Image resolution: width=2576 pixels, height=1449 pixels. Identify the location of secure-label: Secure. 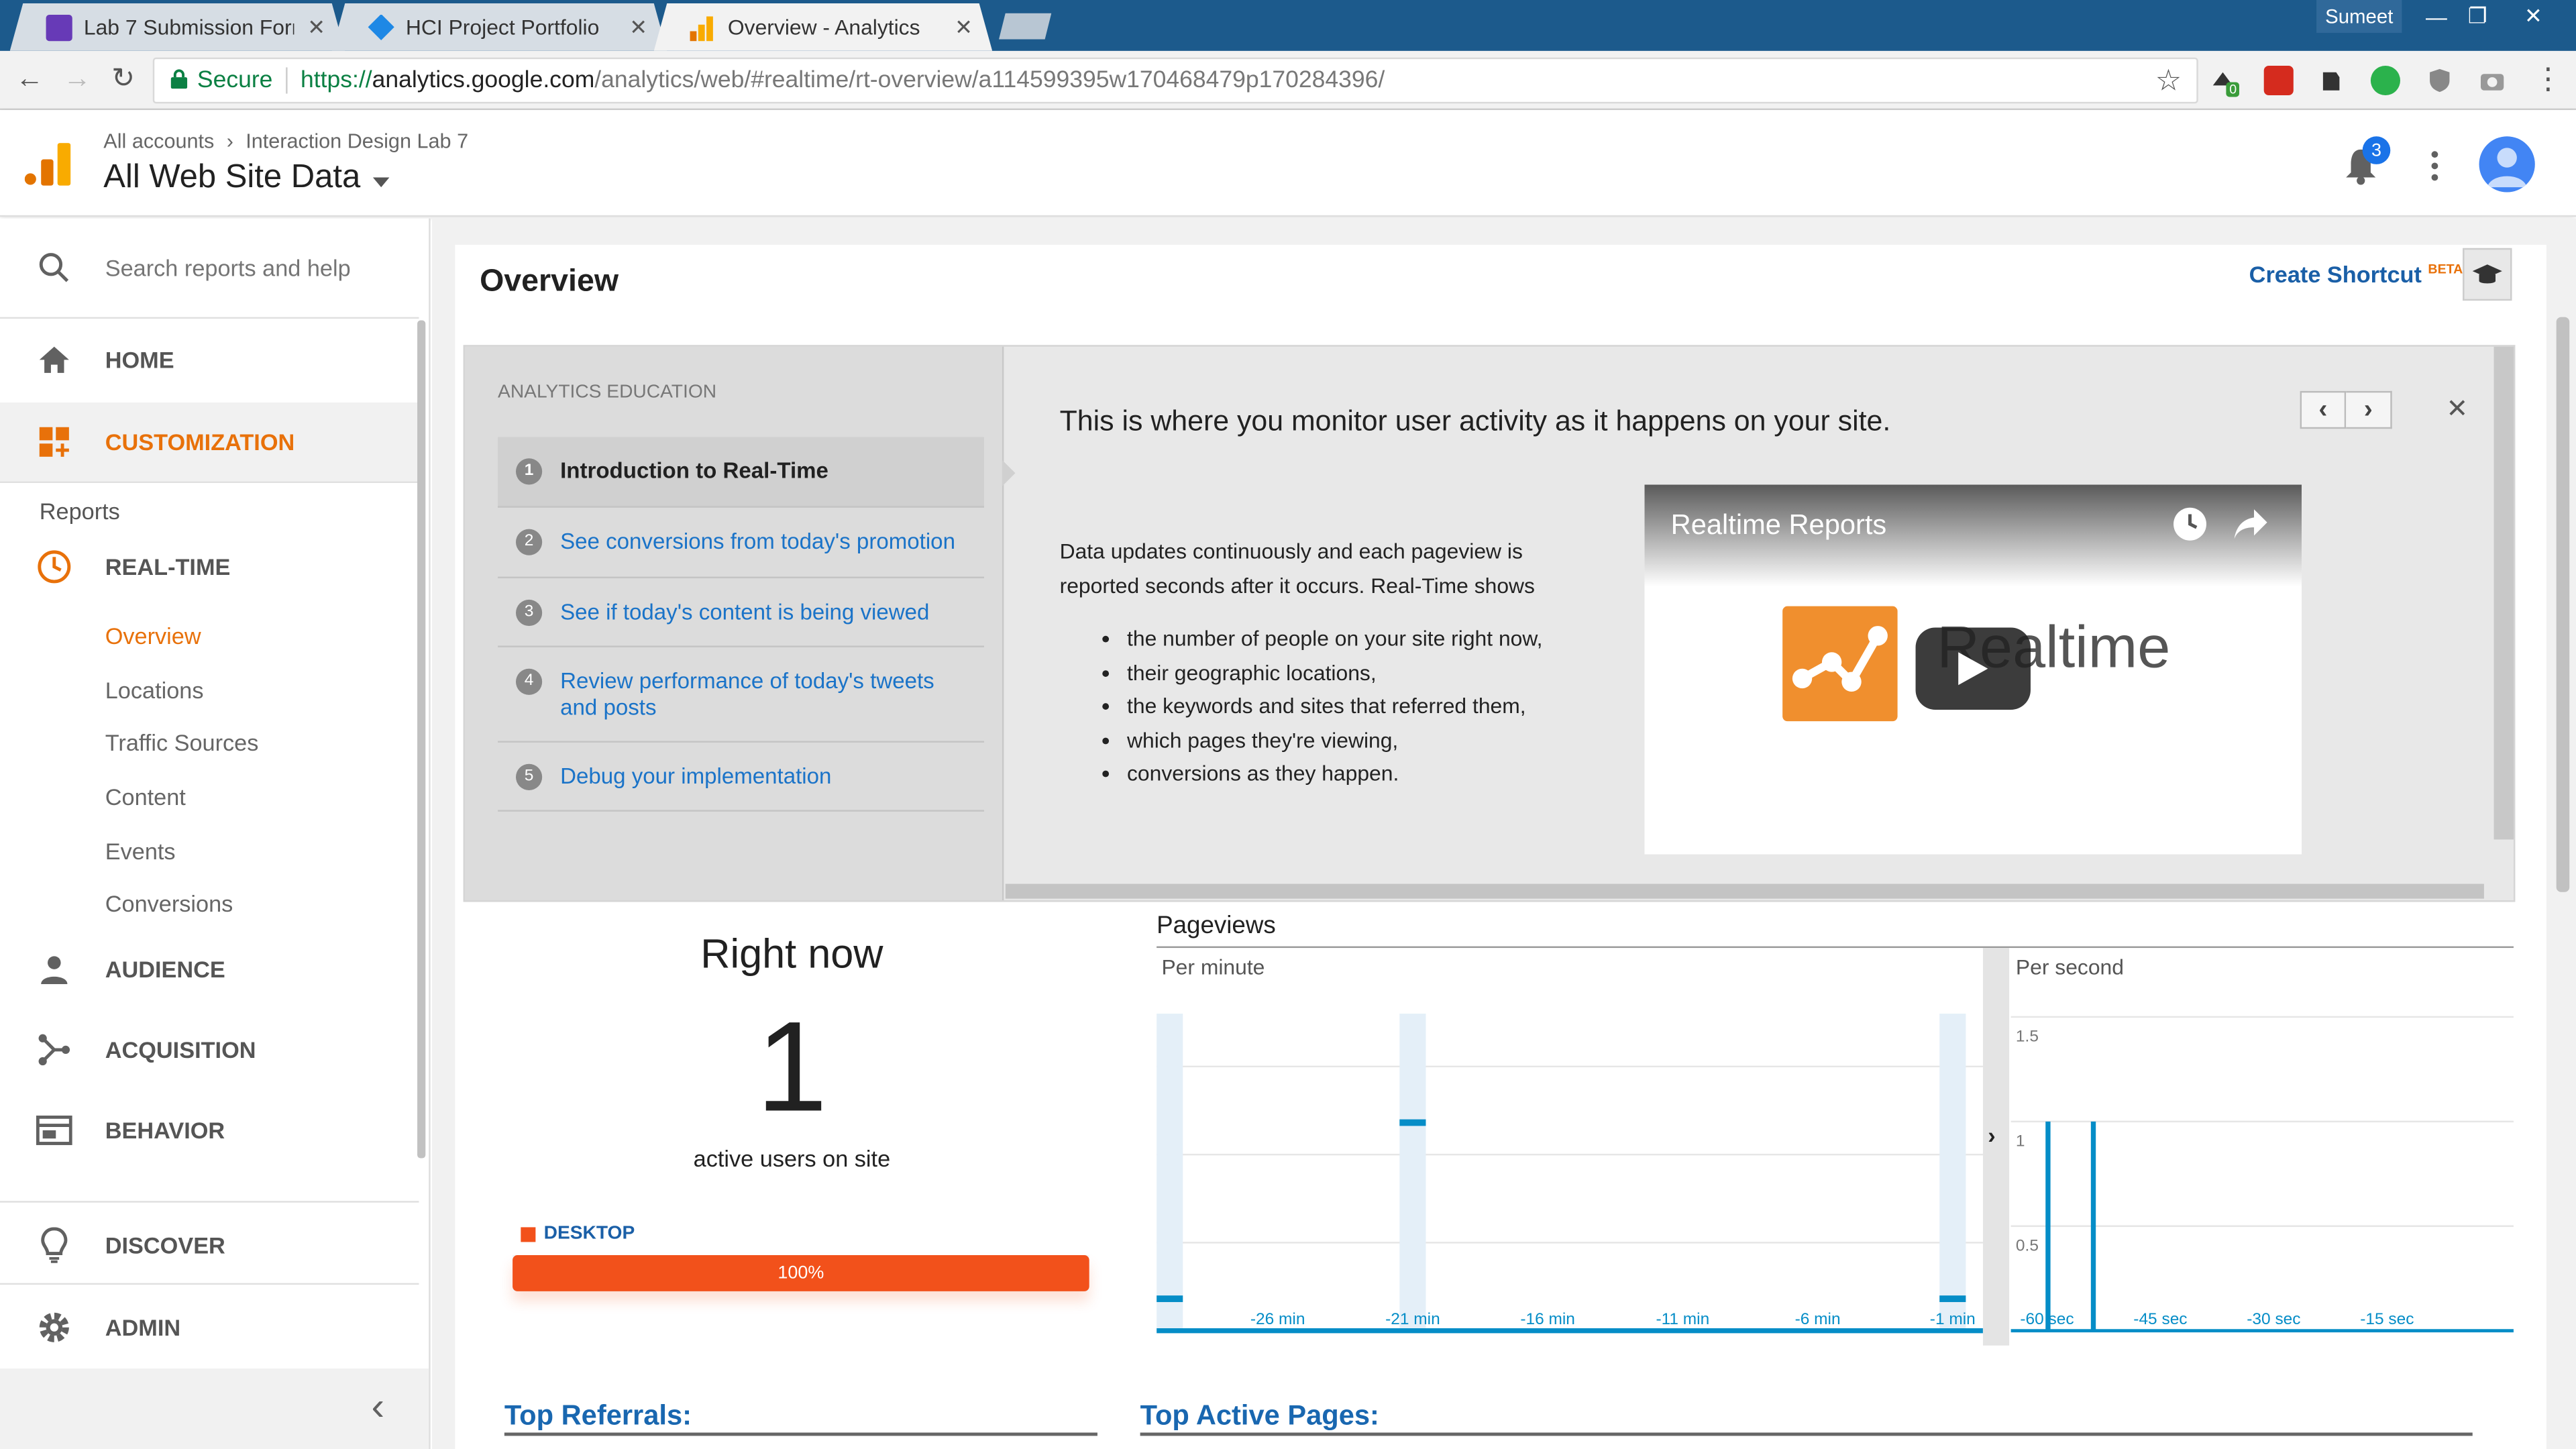
(235, 80).